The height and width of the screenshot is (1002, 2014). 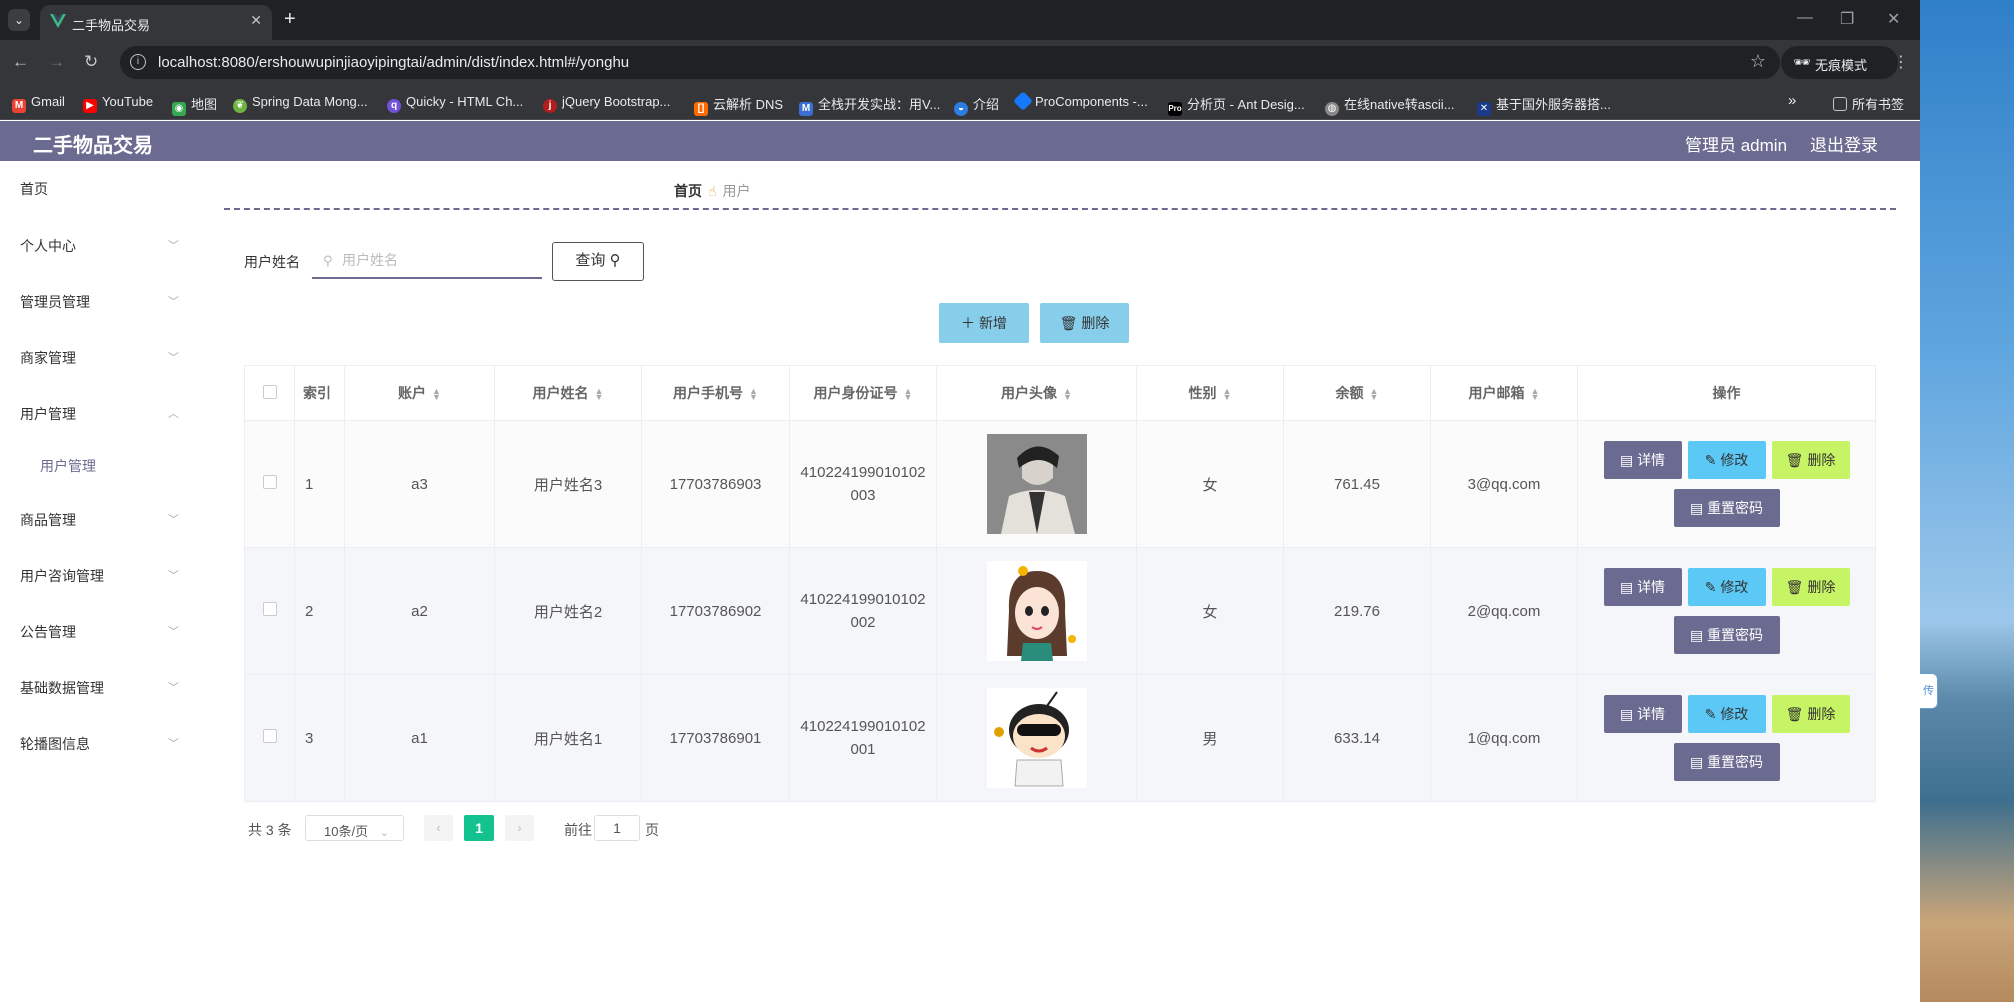 I want to click on column-header: 用户头像 ▲ ▼, so click(x=1036, y=393).